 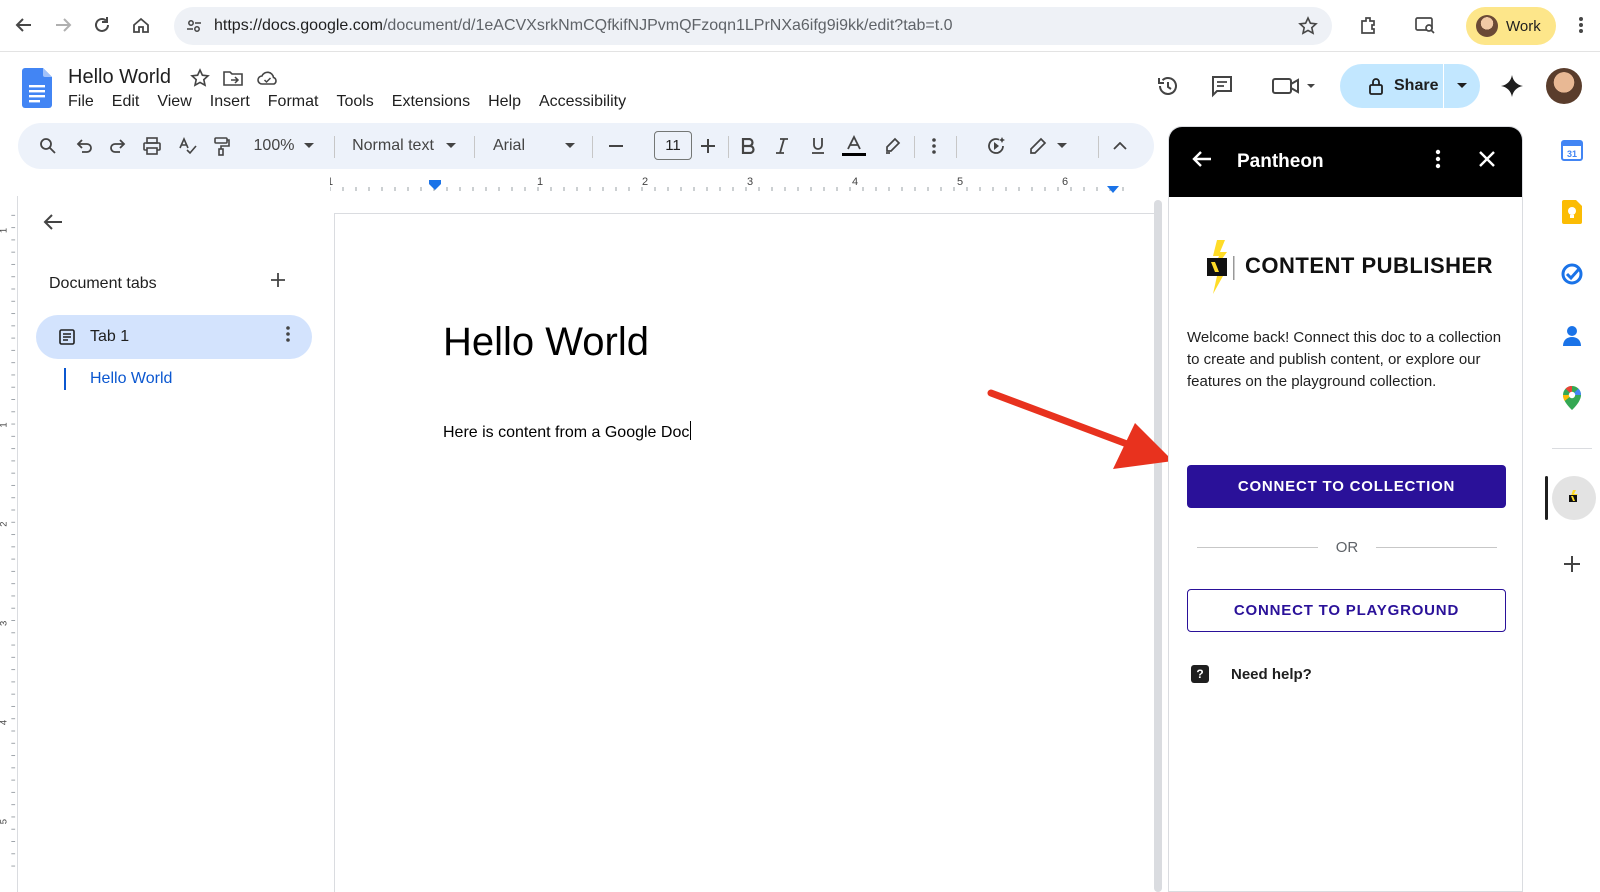 What do you see at coordinates (1346, 610) in the screenshot?
I see `connect-playground-button: CONNECT TO PLAYGROUND` at bounding box center [1346, 610].